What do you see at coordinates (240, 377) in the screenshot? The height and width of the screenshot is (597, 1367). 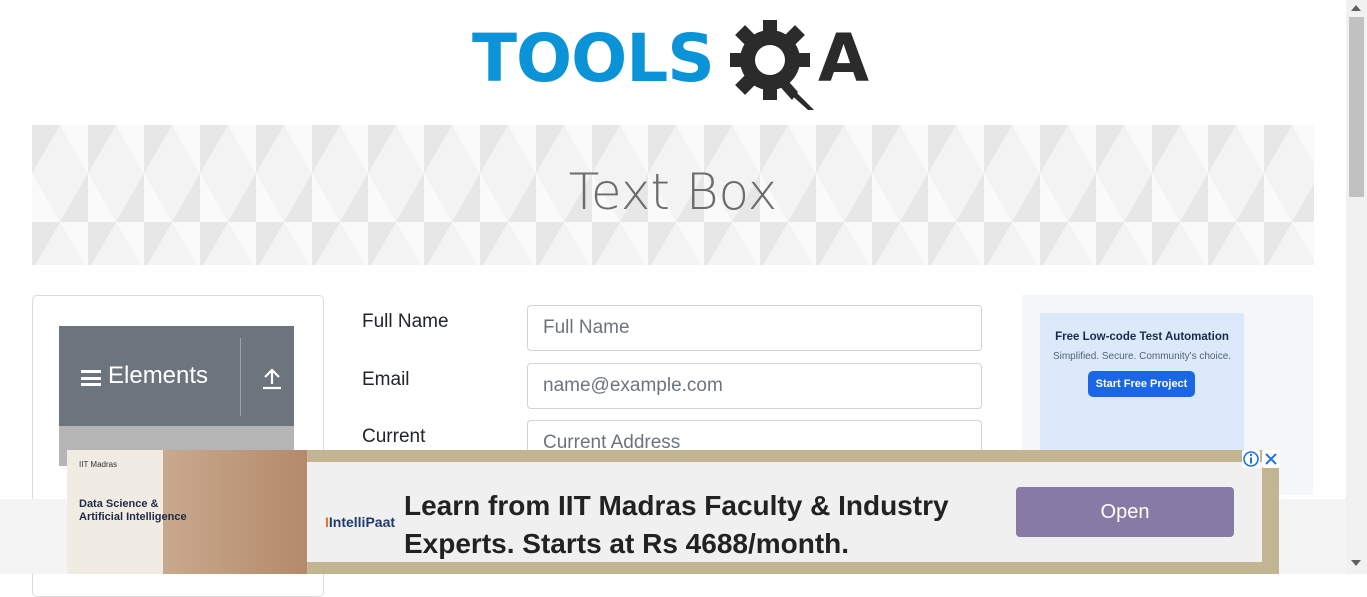 I see `divider` at bounding box center [240, 377].